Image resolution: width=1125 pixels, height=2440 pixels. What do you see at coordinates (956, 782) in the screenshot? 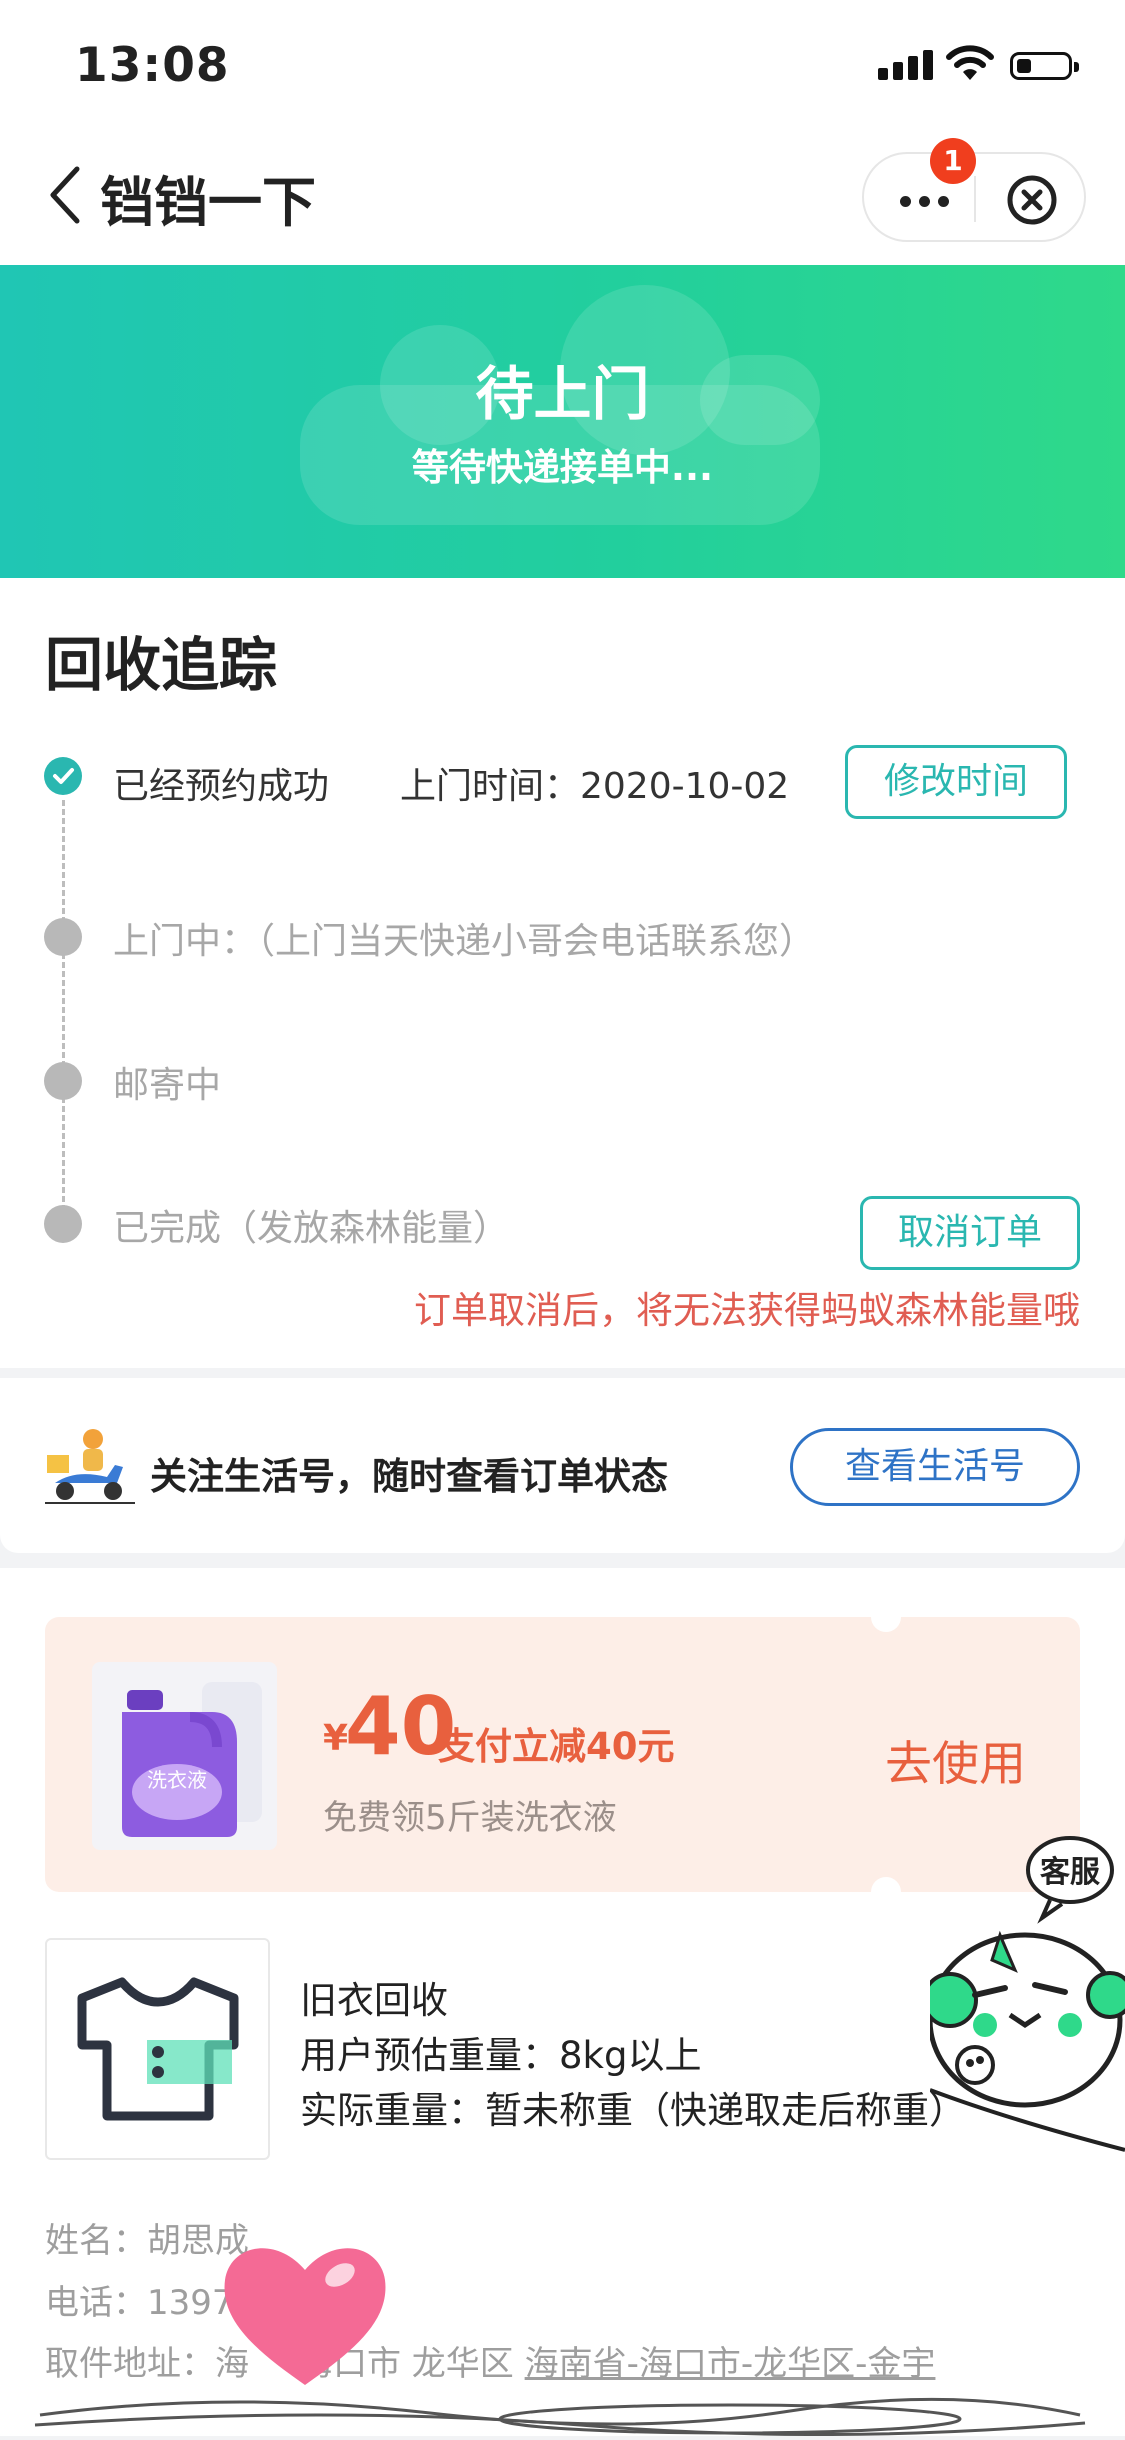
I see `modify-time-button: 修改时间` at bounding box center [956, 782].